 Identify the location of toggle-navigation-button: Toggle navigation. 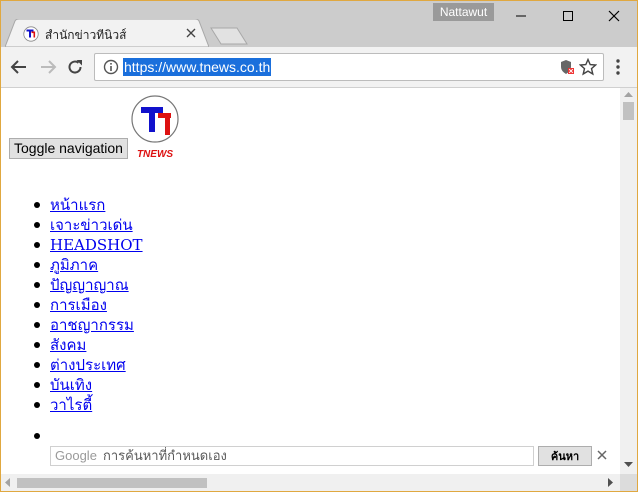
(68, 148).